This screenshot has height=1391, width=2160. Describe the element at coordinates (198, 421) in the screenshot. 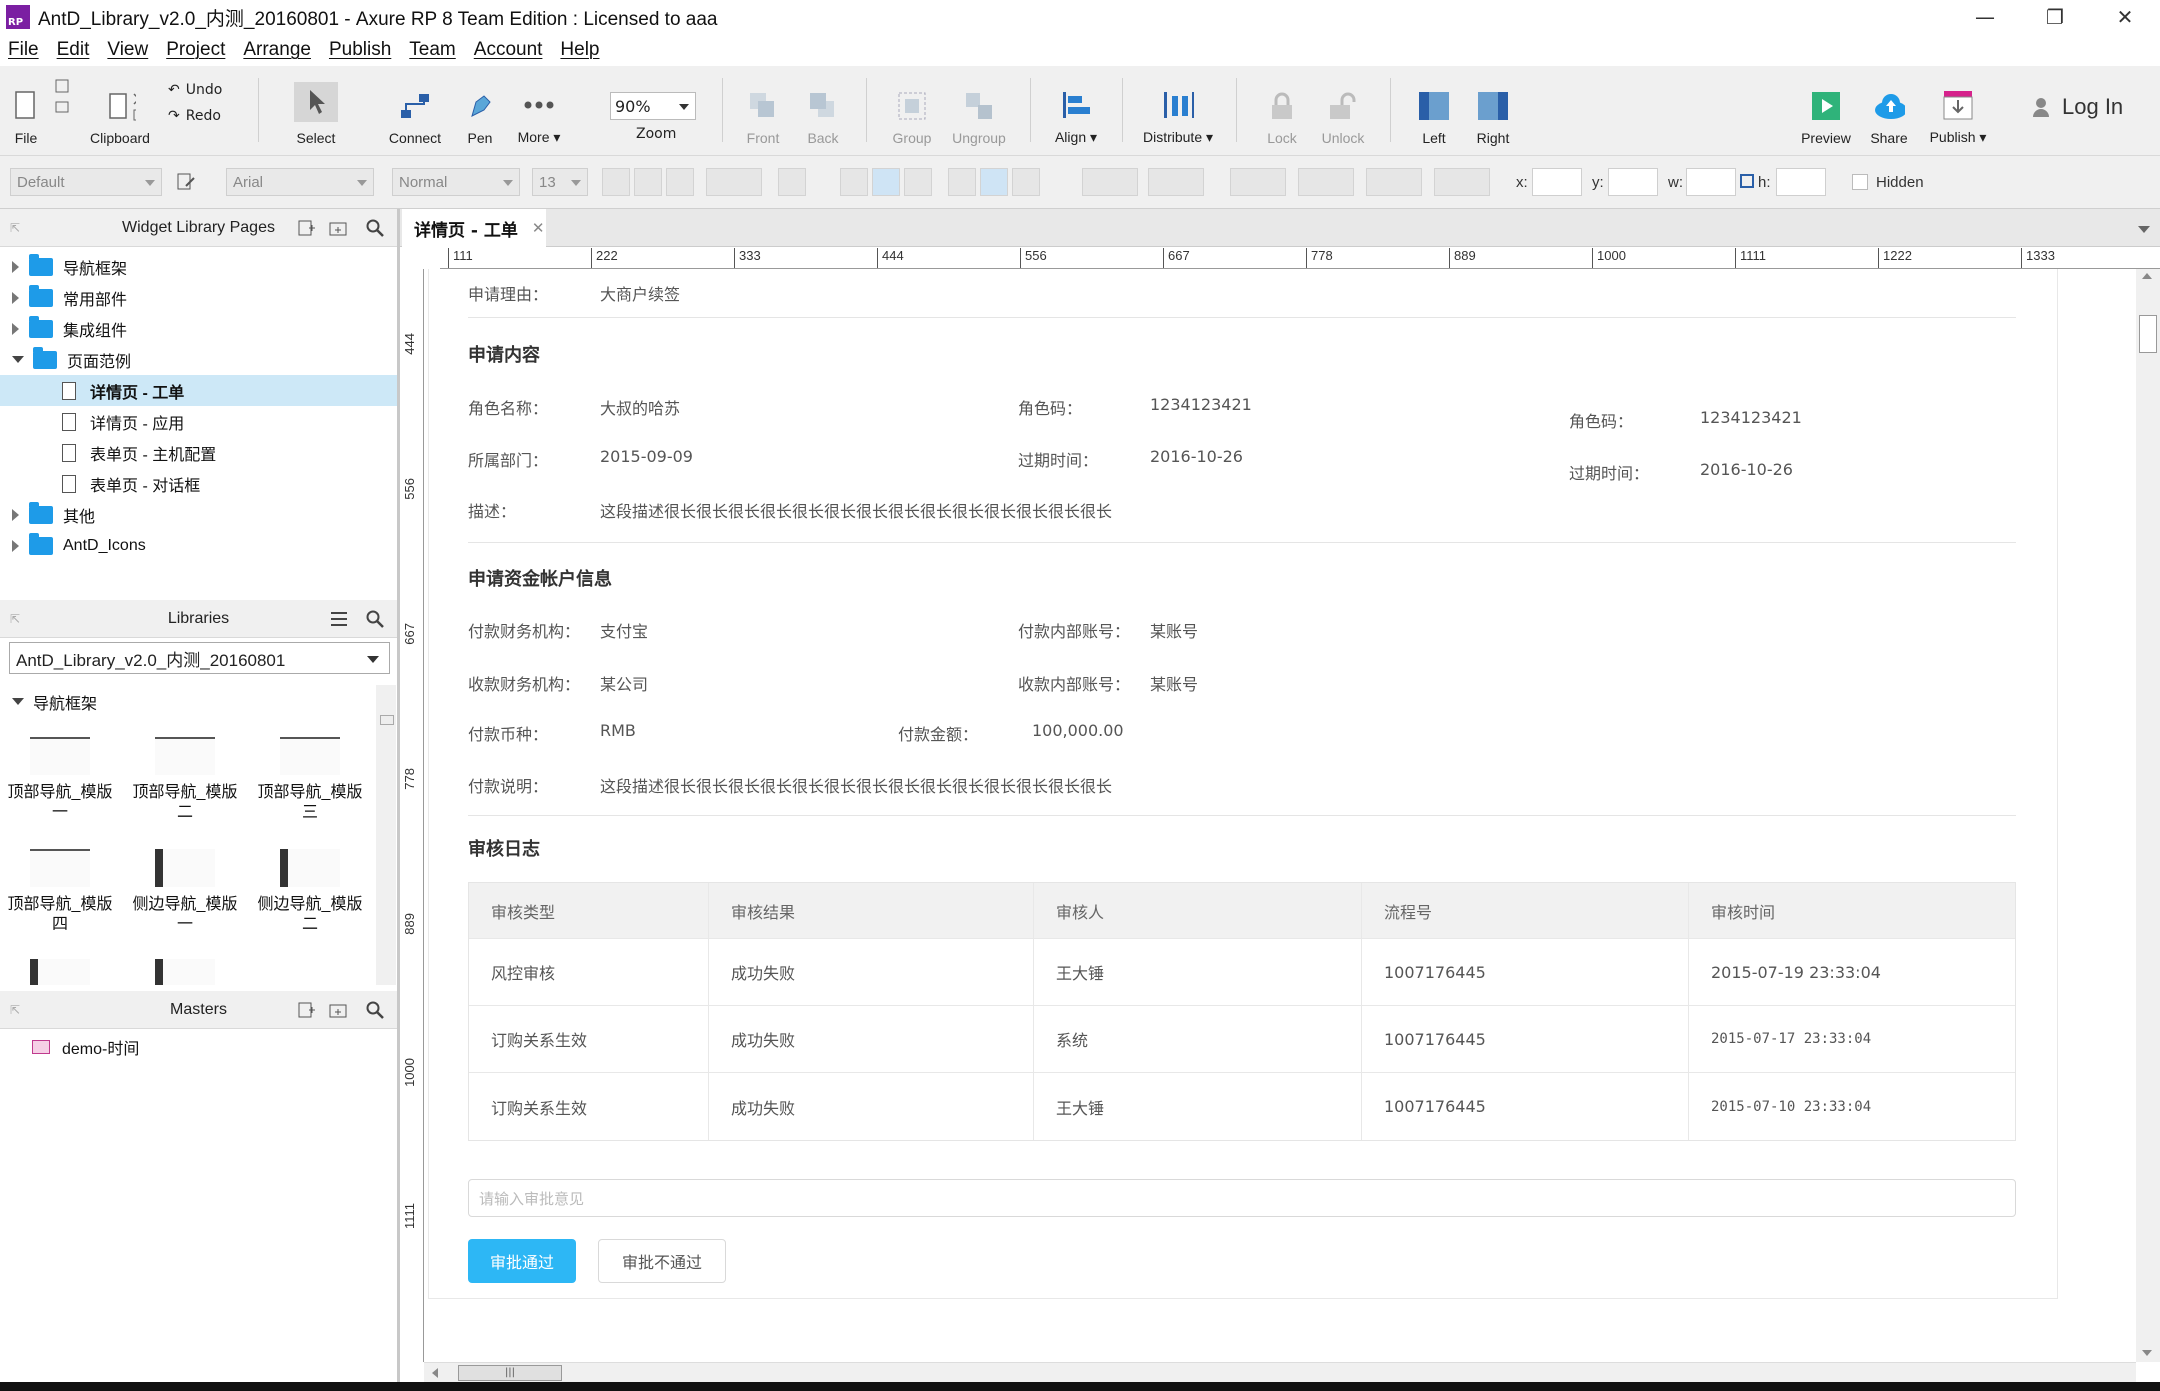

I see `page-tree-page: 详情页 - 应用` at that location.